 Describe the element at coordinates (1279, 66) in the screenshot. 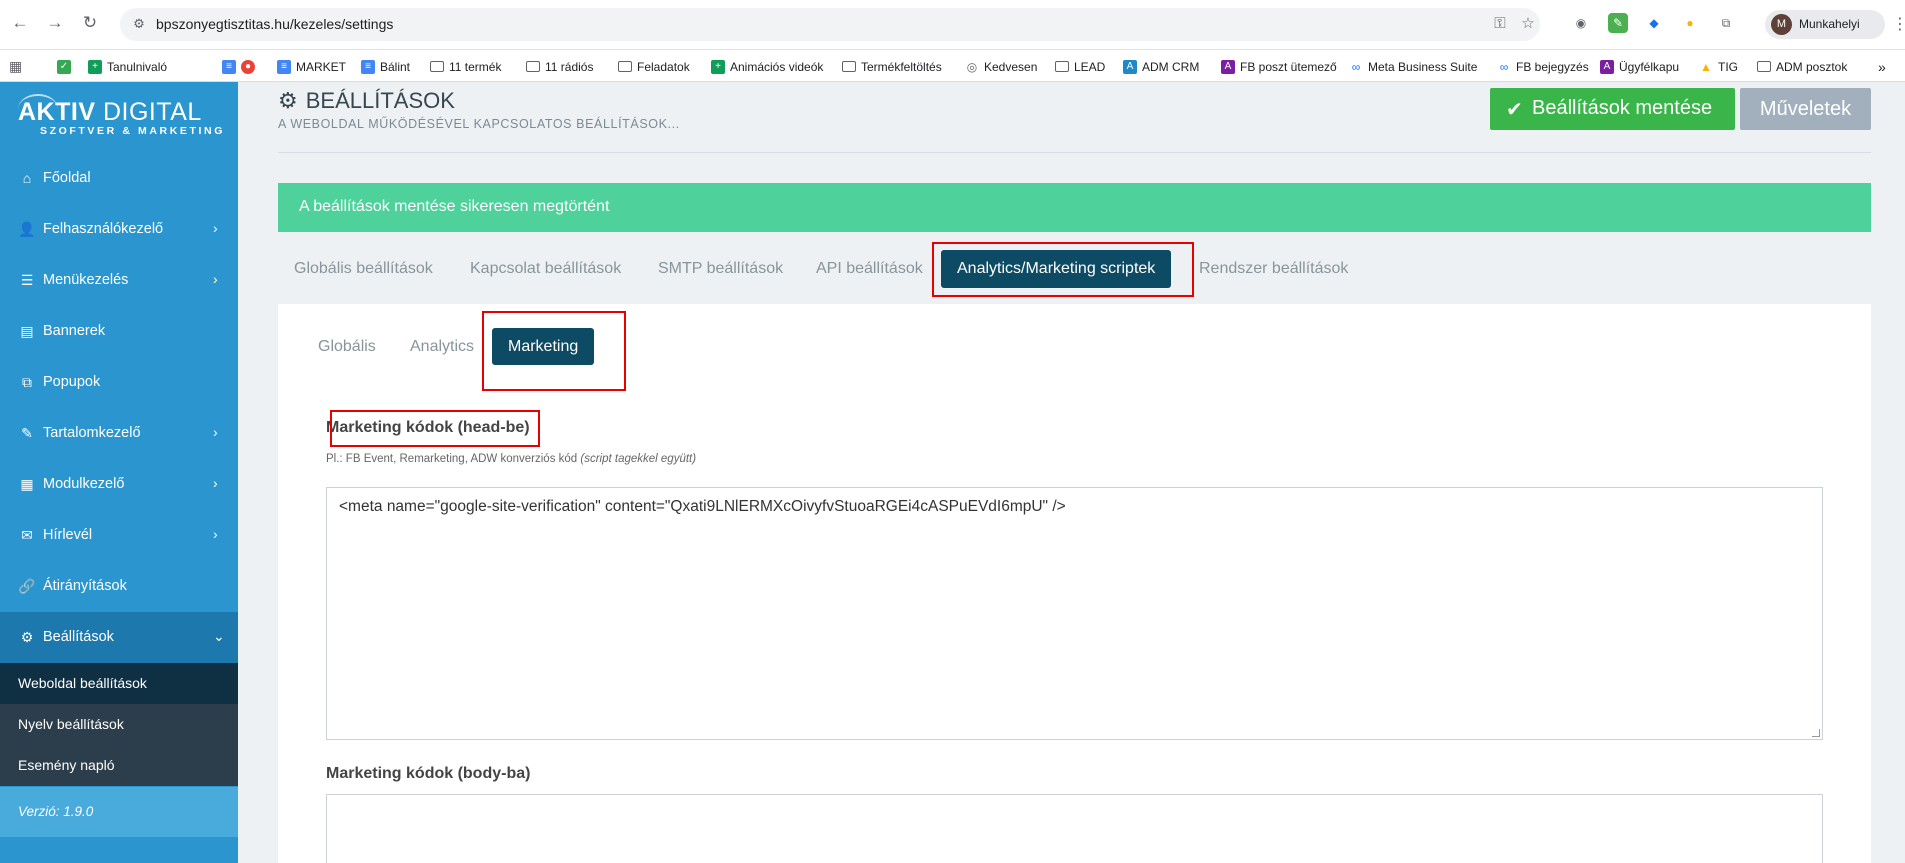

I see `bookmark-item: A FB poszt ütemező` at that location.